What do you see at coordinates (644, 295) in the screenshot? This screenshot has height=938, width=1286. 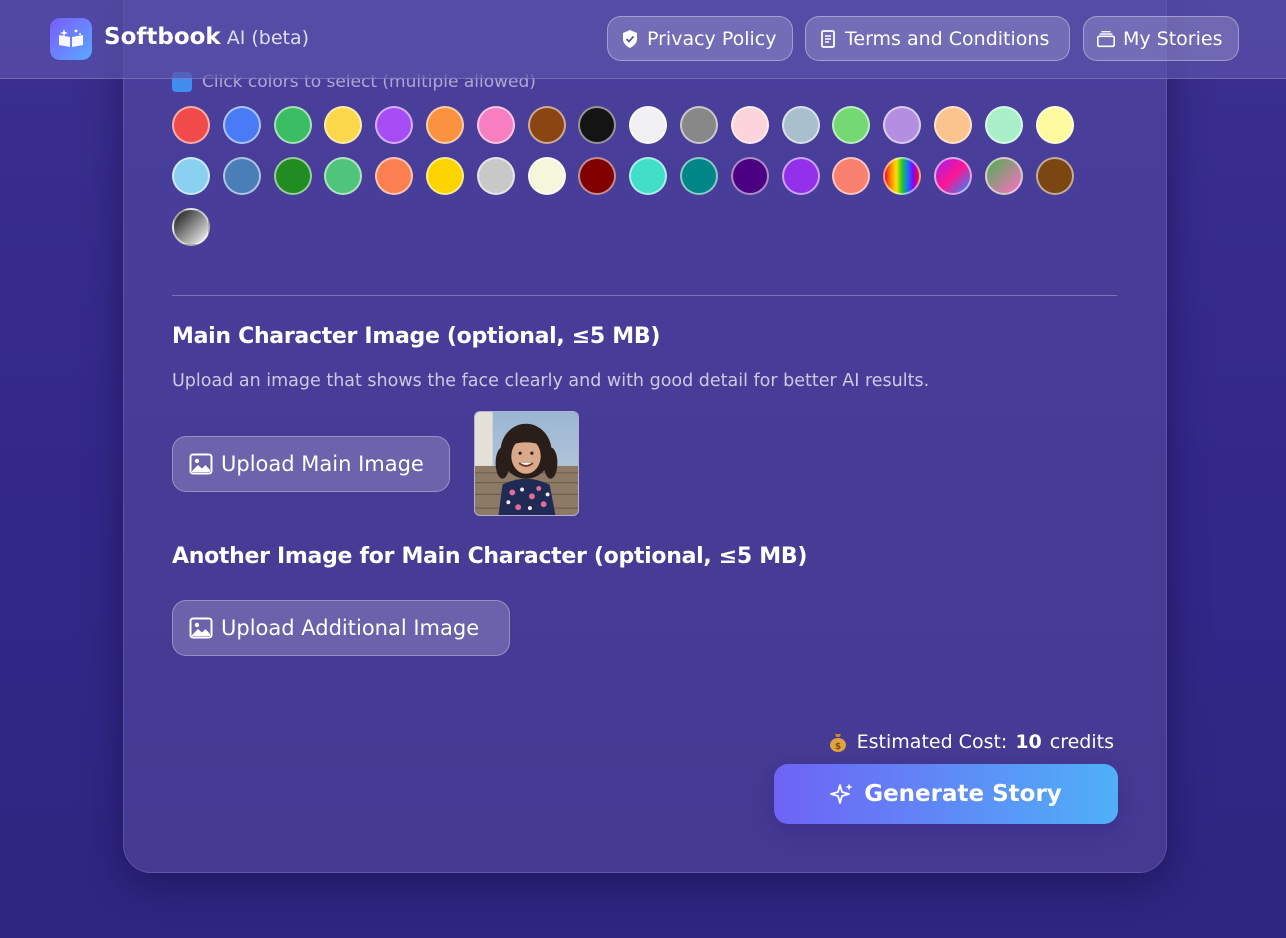 I see `section-divider` at bounding box center [644, 295].